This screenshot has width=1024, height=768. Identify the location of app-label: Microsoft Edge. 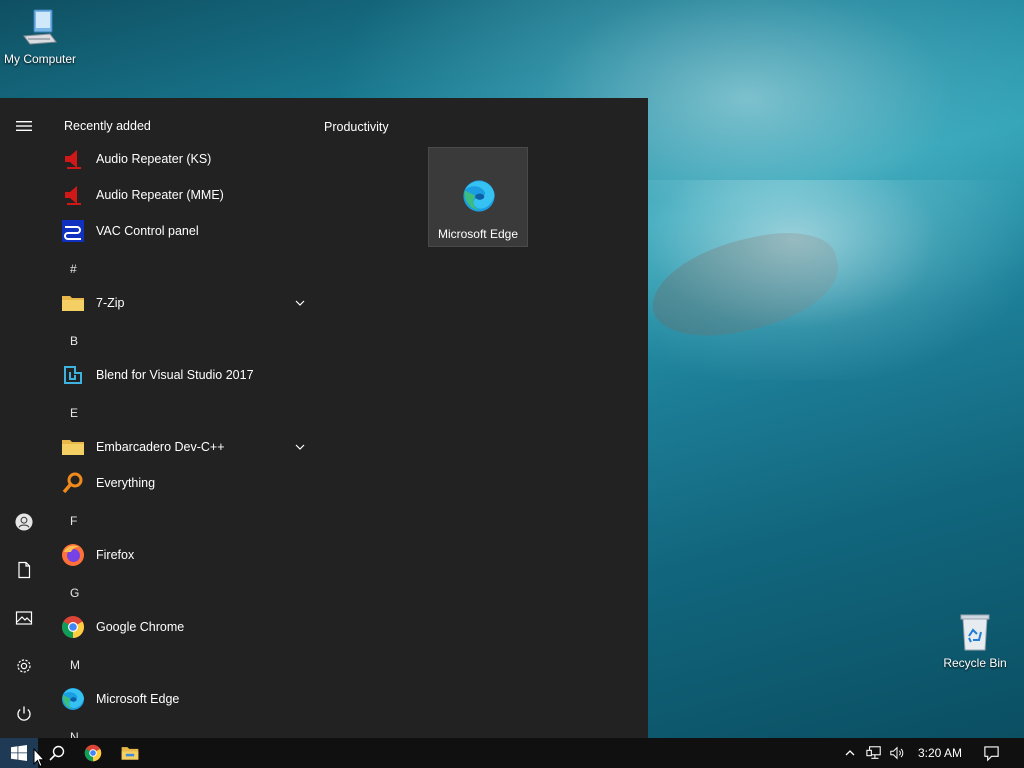
(138, 699).